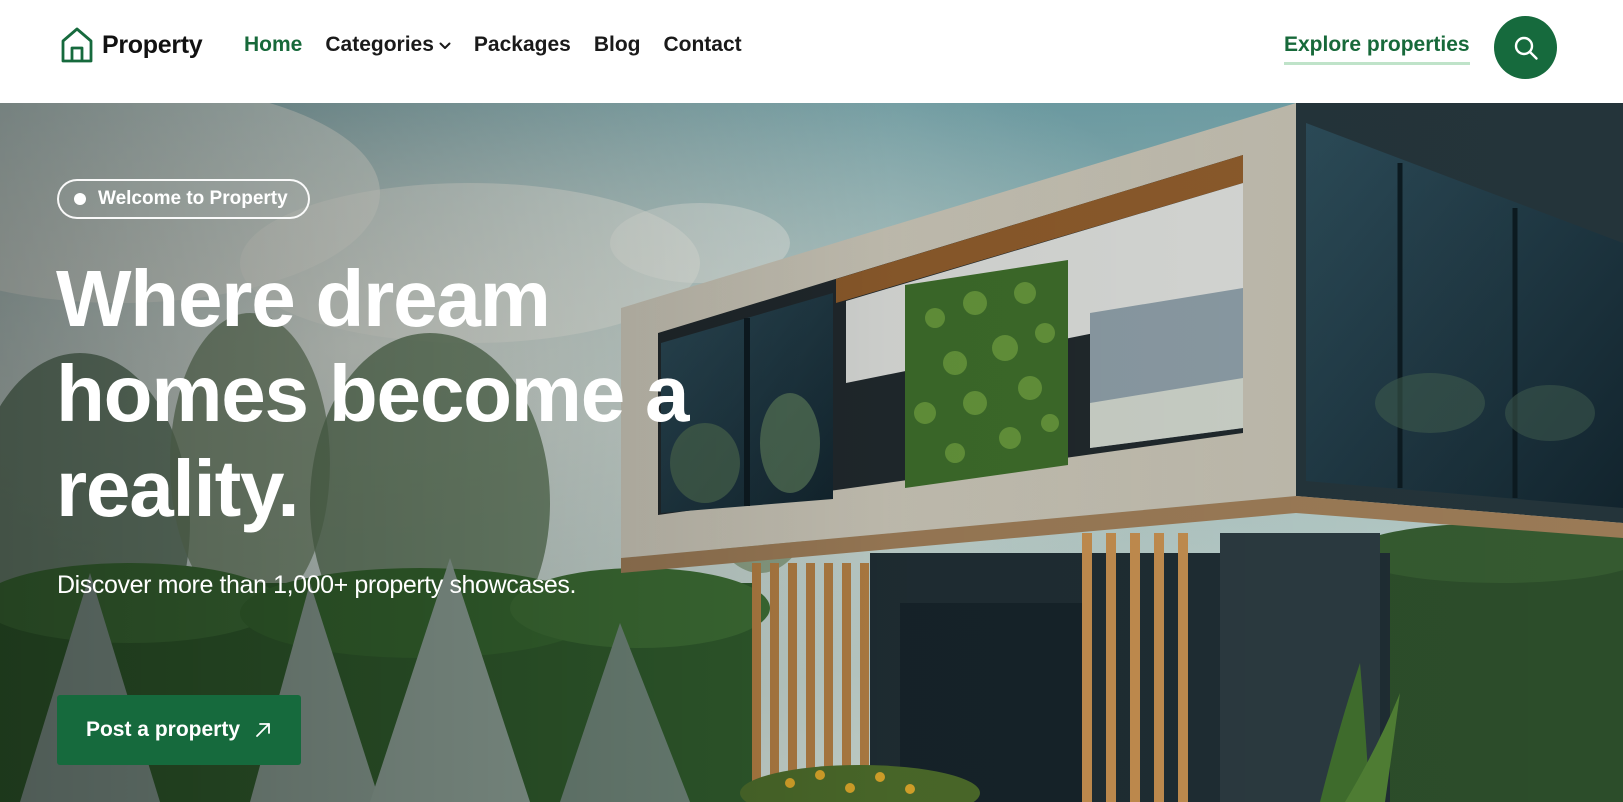 The image size is (1623, 802). I want to click on nav-item-label: Packages, so click(522, 44).